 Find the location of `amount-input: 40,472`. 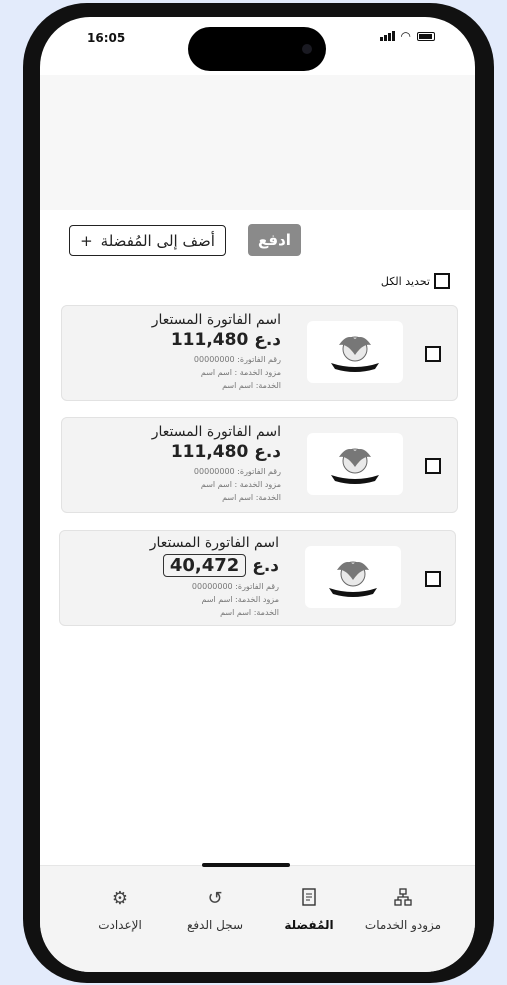

amount-input: 40,472 is located at coordinates (204, 565).